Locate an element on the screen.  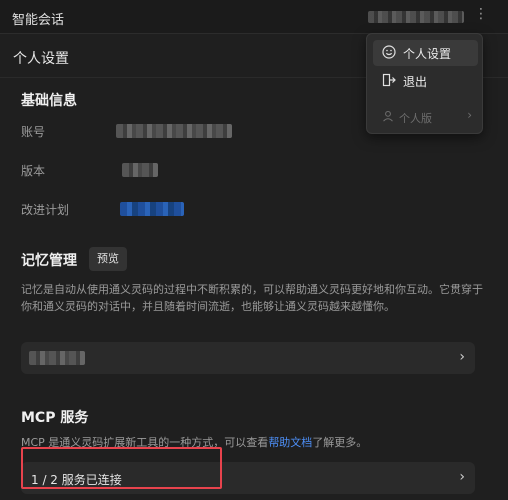
user-dropdown-menu: 个人设置 退出 个人版 › is located at coordinates (424, 83).